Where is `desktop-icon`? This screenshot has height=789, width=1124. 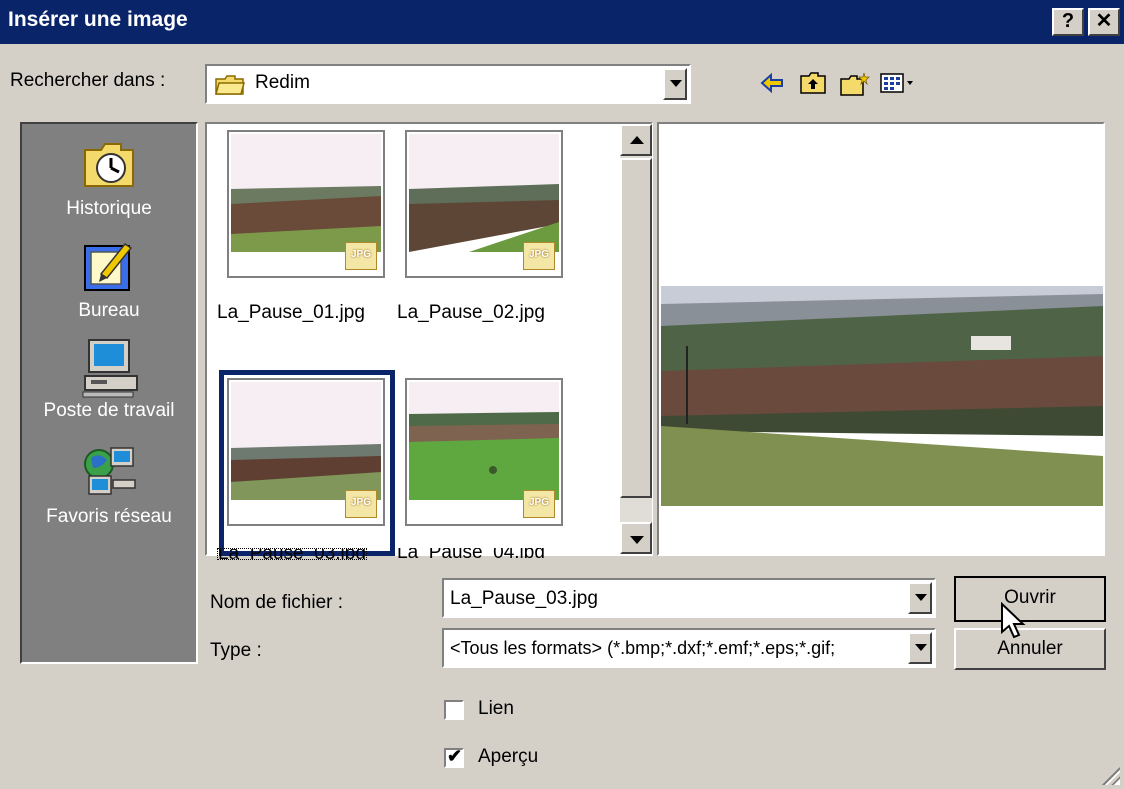 desktop-icon is located at coordinates (109, 266).